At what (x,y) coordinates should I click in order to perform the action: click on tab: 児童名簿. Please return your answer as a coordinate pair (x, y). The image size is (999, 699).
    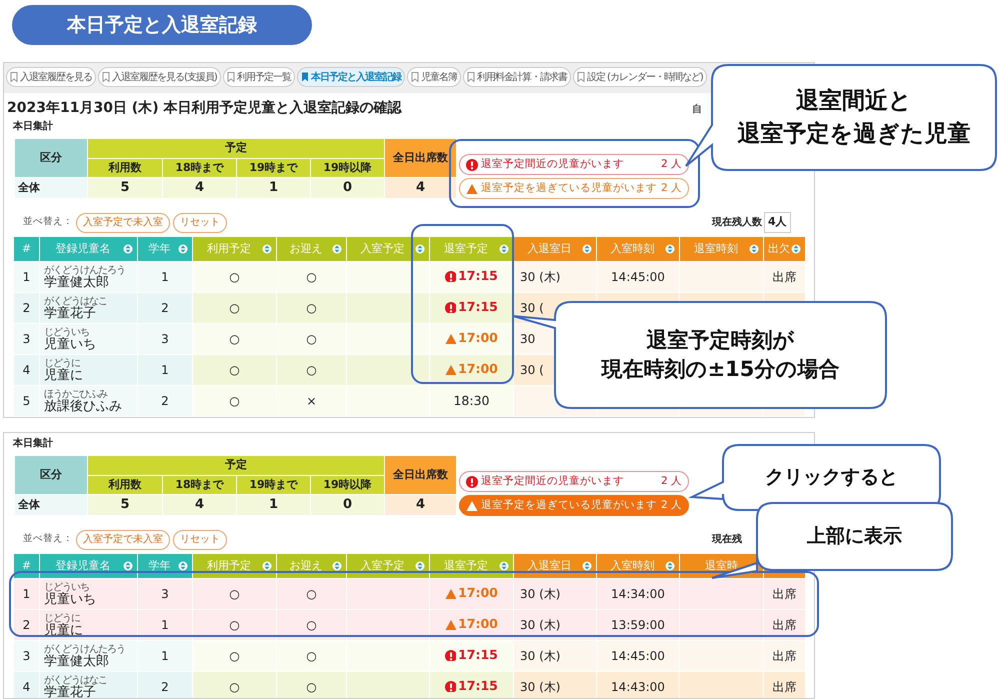
    Looking at the image, I should click on (433, 77).